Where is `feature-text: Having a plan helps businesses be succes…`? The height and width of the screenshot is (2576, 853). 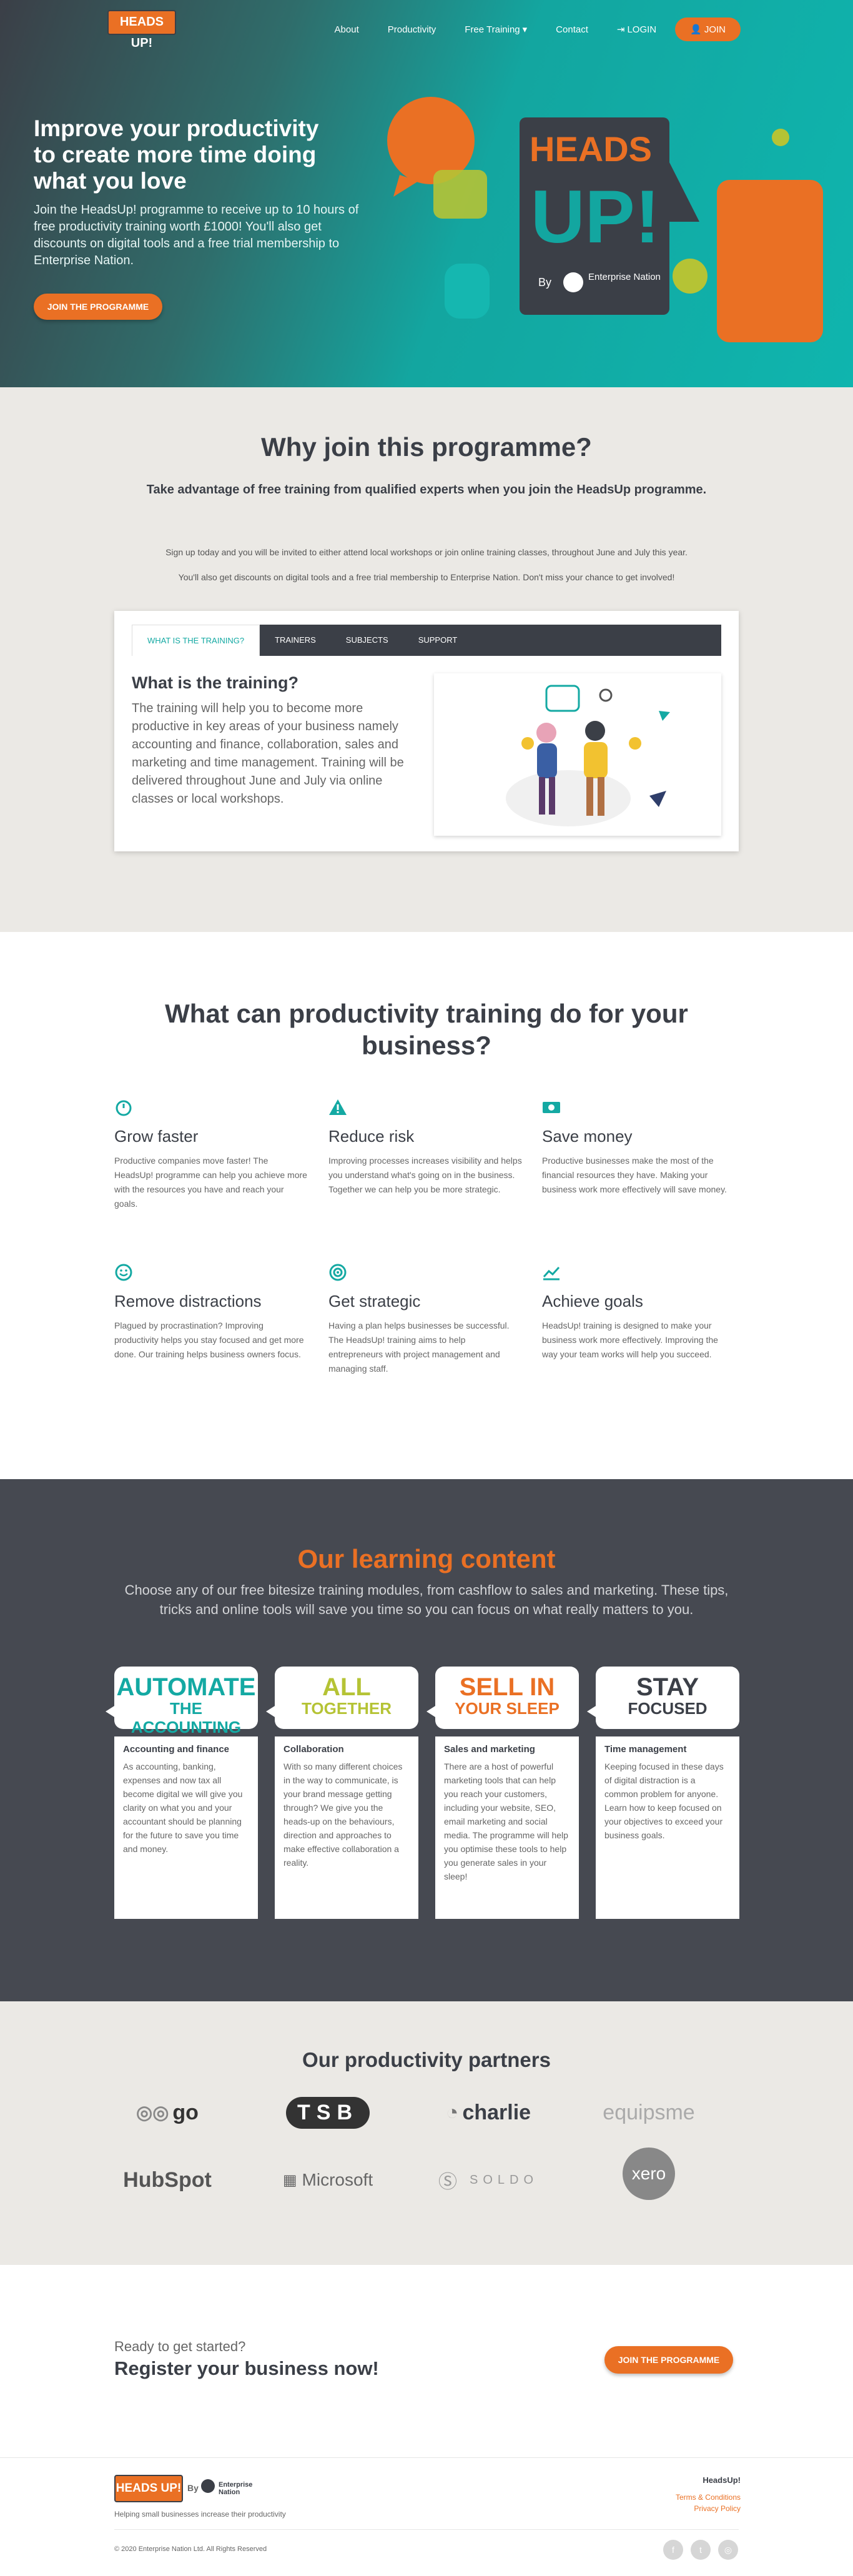 feature-text: Having a plan helps businesses be succes… is located at coordinates (419, 1347).